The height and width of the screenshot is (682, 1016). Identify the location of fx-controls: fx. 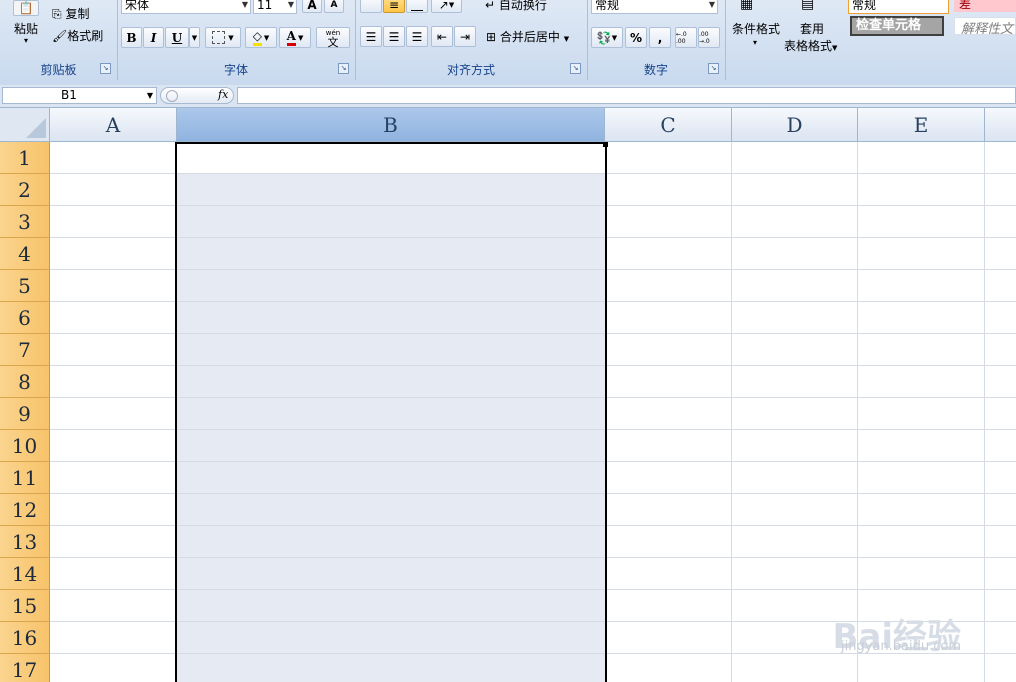
(197, 95).